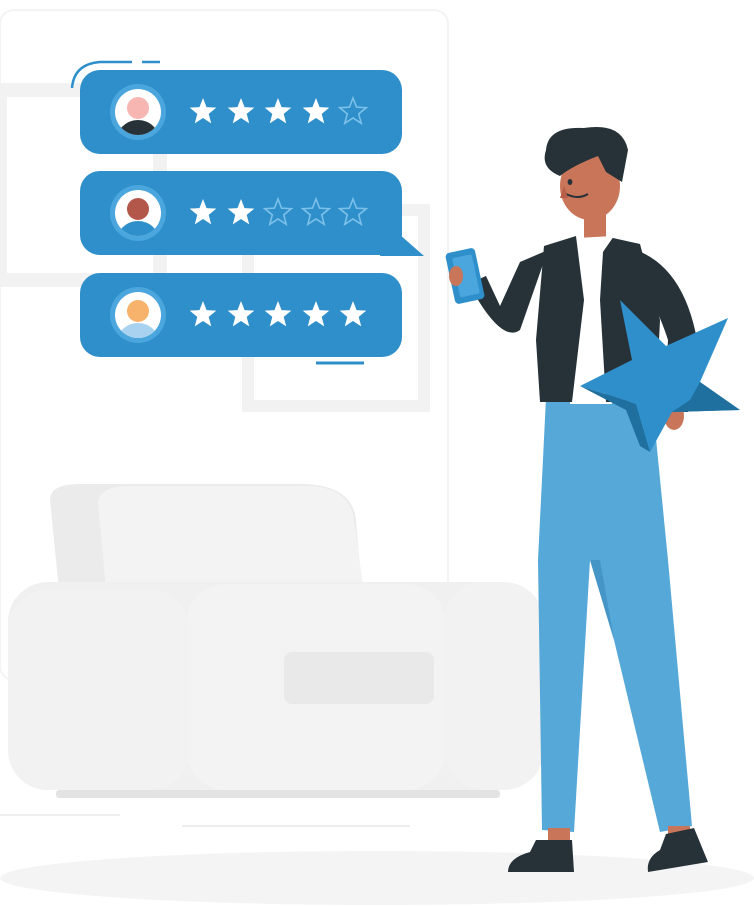 This screenshot has height=907, width=754. Describe the element at coordinates (377, 878) in the screenshot. I see `floor-shadow` at that location.